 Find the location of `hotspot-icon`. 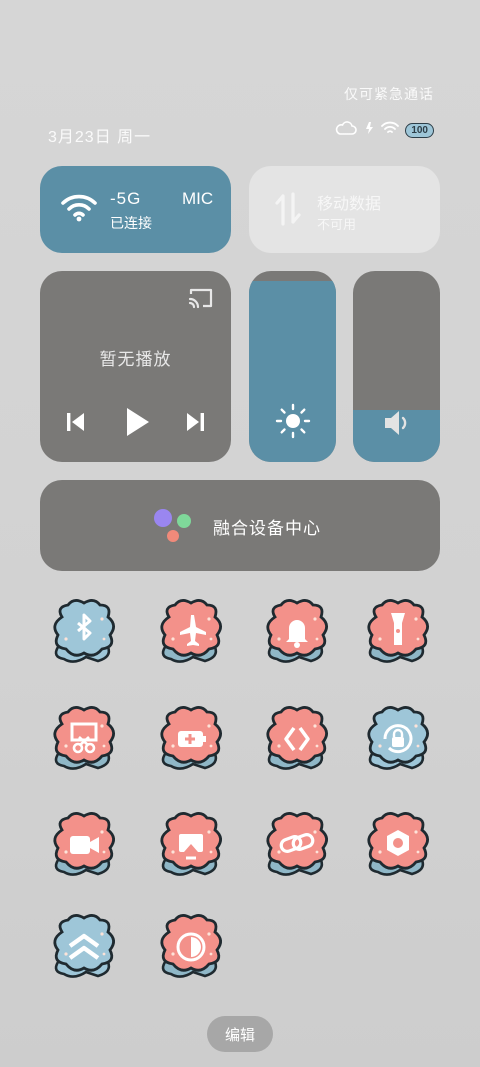

hotspot-icon is located at coordinates (369, 130).